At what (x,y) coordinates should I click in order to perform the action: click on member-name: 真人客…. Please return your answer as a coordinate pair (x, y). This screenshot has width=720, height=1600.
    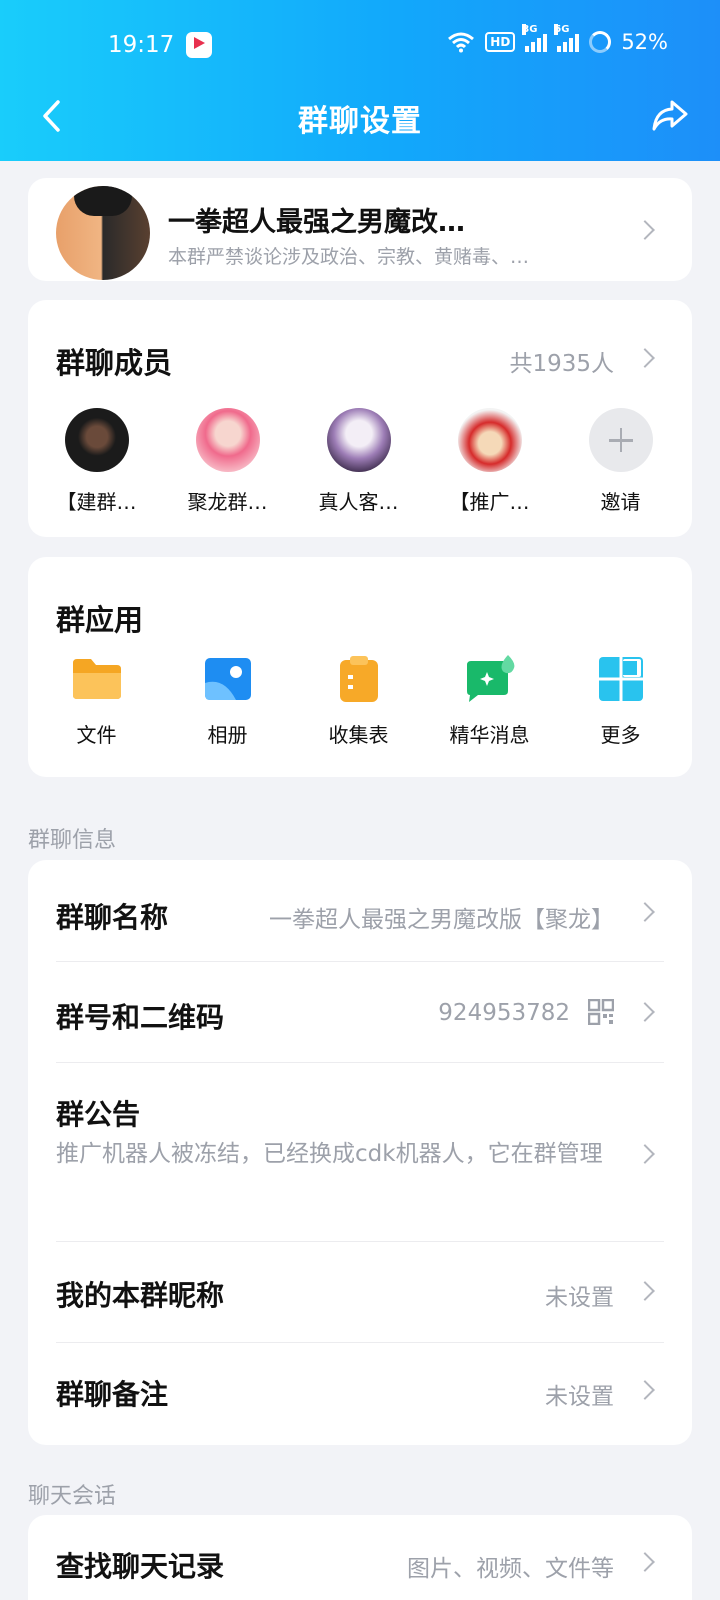
    Looking at the image, I should click on (358, 502).